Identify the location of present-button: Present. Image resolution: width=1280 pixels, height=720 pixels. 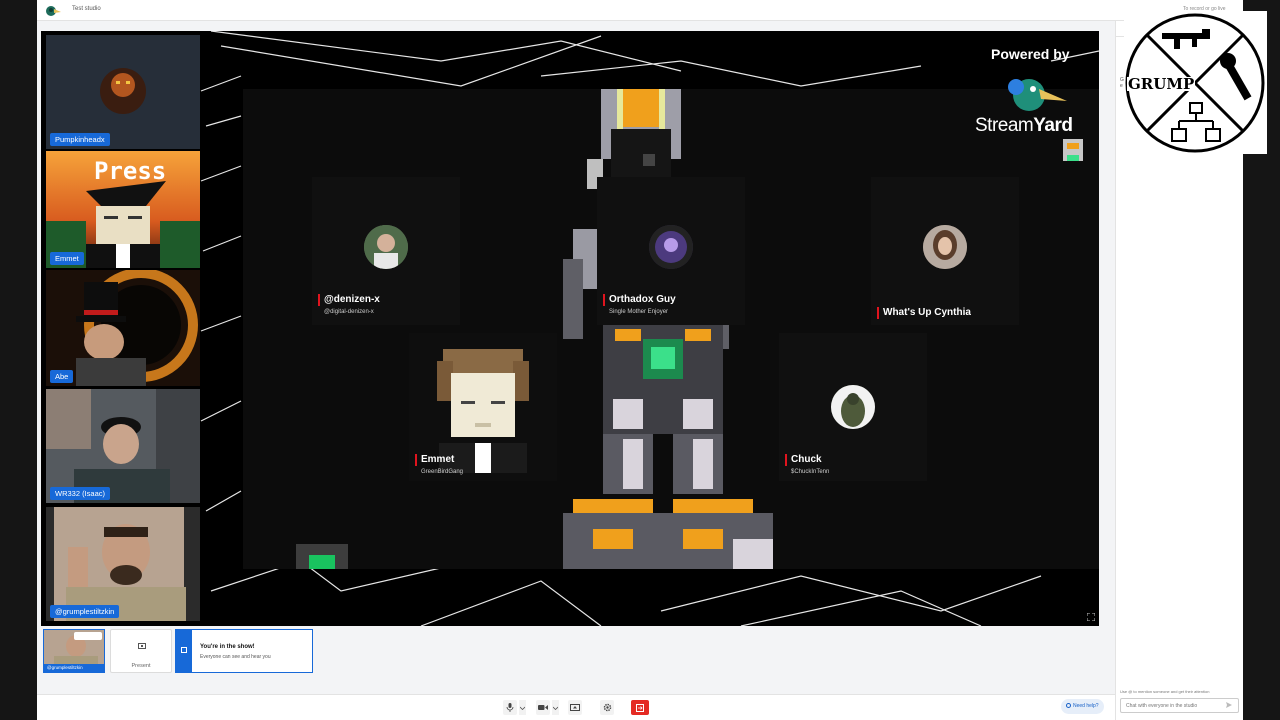
(141, 651).